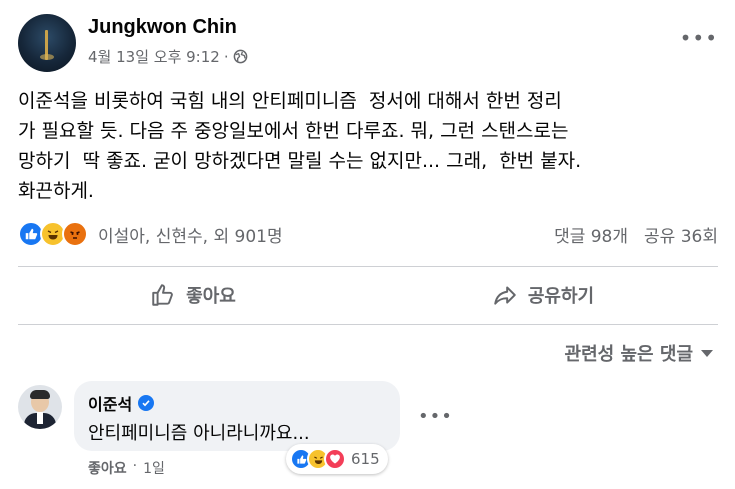 The width and height of the screenshot is (735, 489). Describe the element at coordinates (237, 403) in the screenshot. I see `comment-author-row: 이준석` at that location.